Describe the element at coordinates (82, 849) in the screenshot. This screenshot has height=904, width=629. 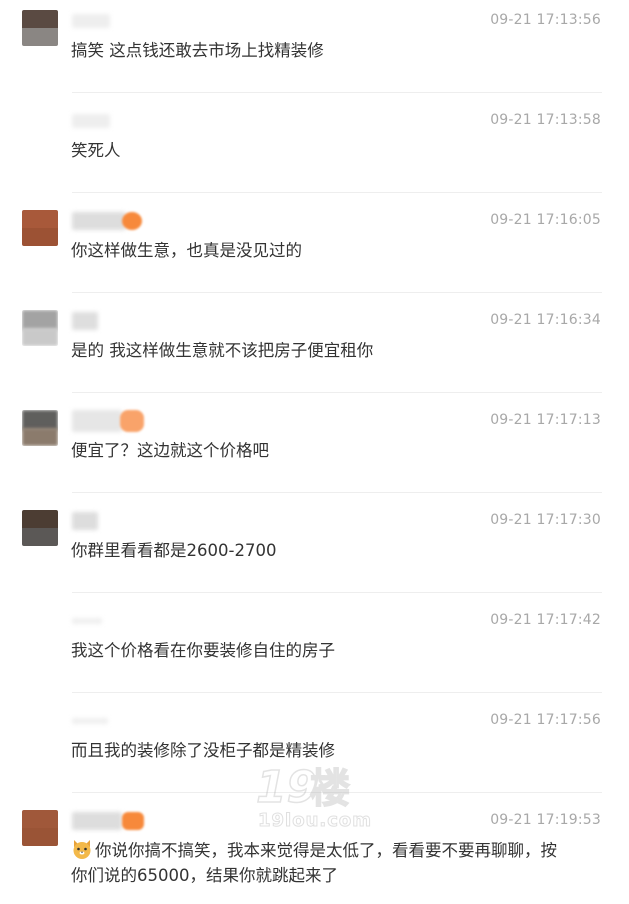
I see `cat-face-emoji-icon` at that location.